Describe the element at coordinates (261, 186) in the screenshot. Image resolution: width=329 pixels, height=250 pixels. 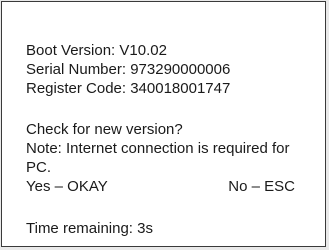
I see `no-esc-option: No – ESC` at that location.